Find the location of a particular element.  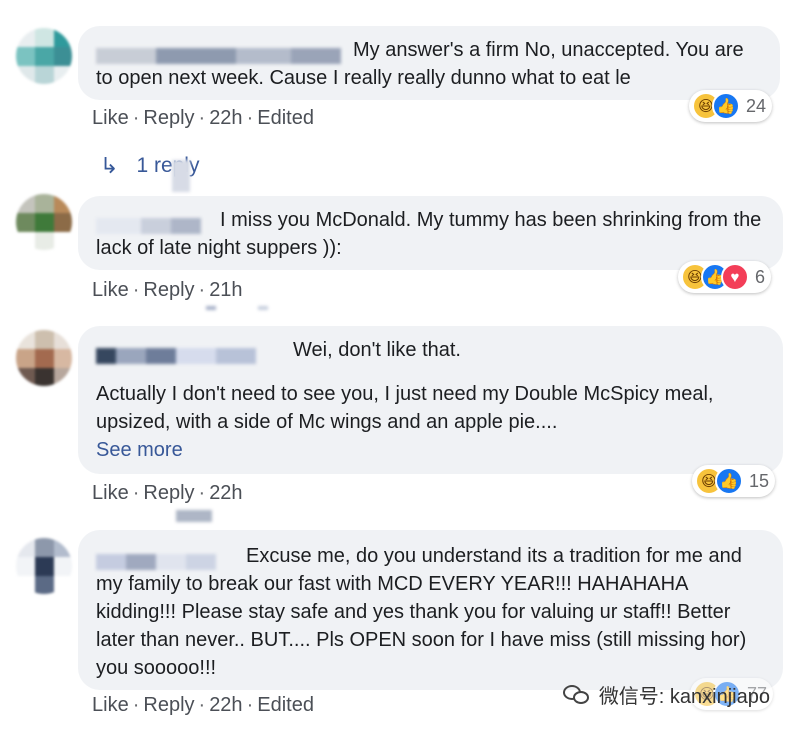

comment-actions: Like · Reply · 22h is located at coordinates (167, 493).